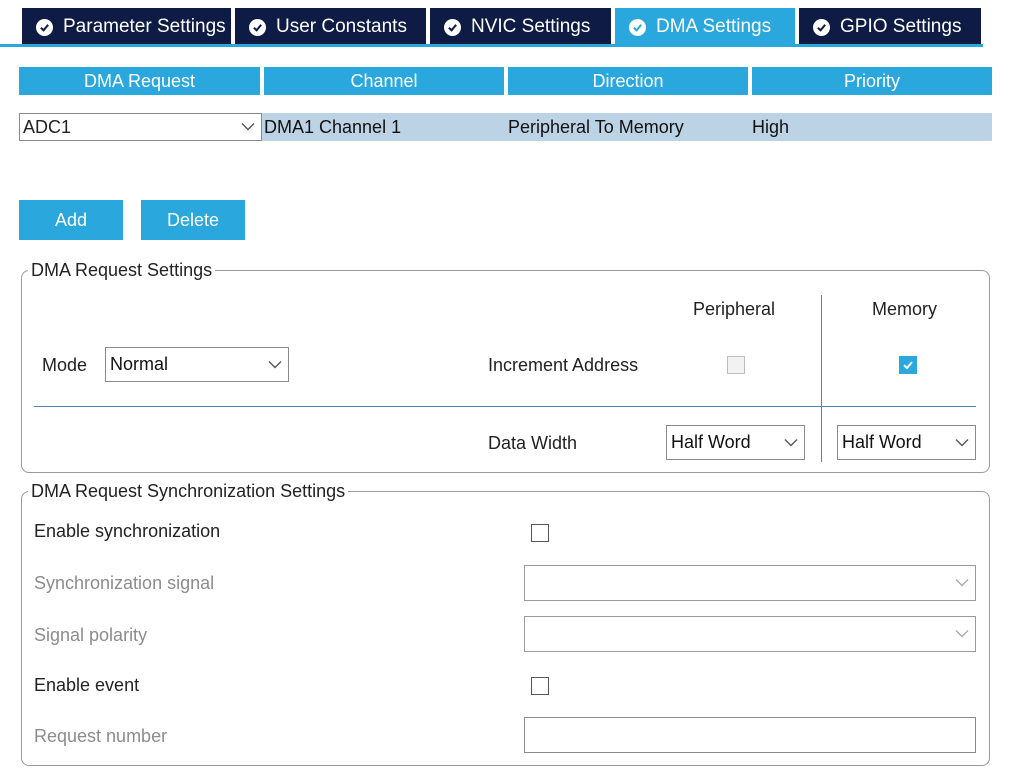 The width and height of the screenshot is (1011, 768). I want to click on signal-polarity-label: Signal polarity, so click(91, 635).